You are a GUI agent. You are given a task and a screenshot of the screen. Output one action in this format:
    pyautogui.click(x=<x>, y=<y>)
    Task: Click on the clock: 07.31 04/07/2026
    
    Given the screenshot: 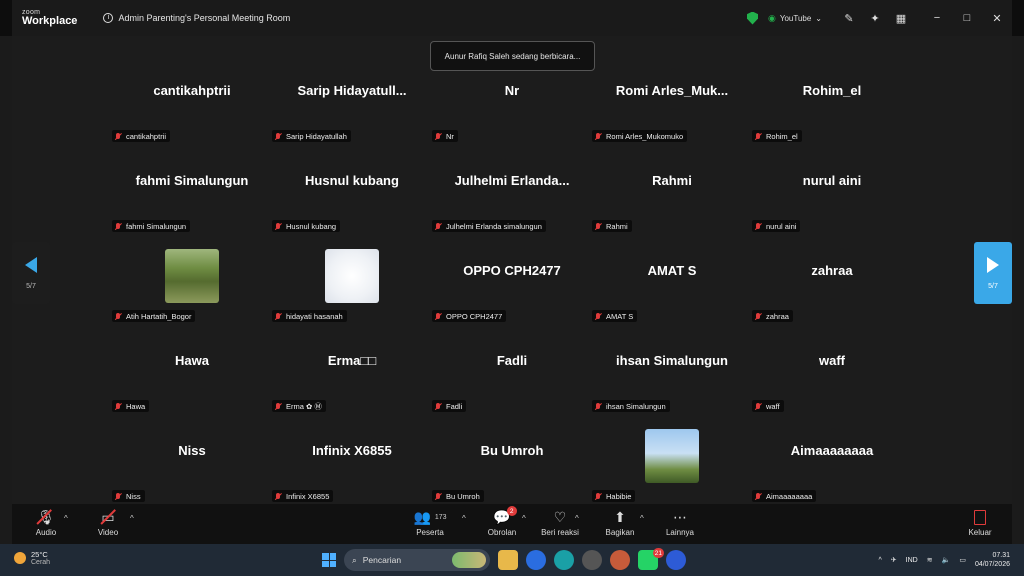 What is the action you would take?
    pyautogui.click(x=992, y=560)
    